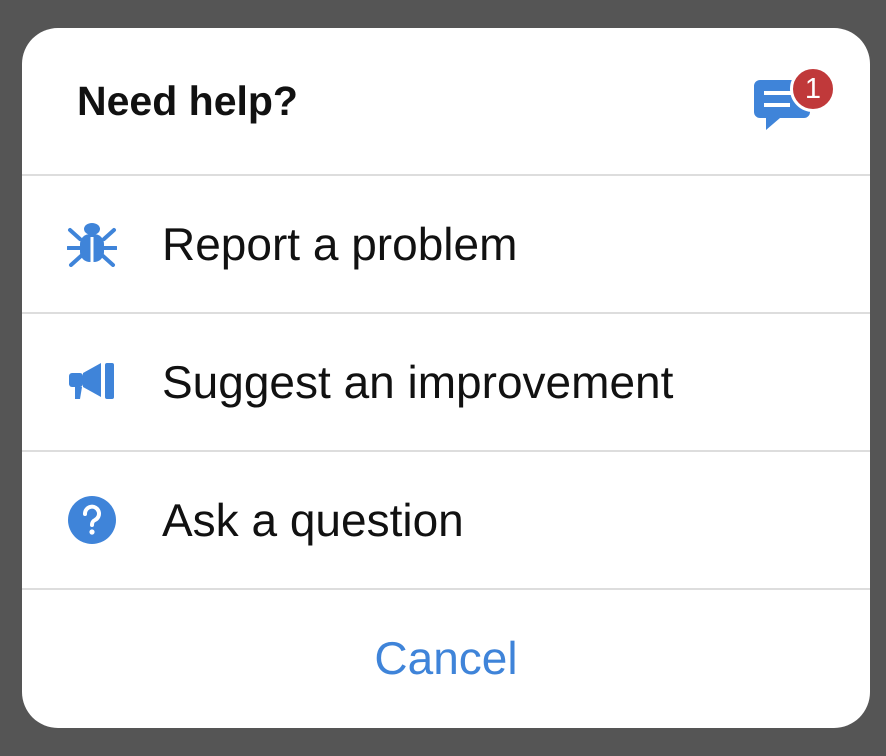 The width and height of the screenshot is (886, 756). I want to click on notification-badge: 1, so click(813, 89).